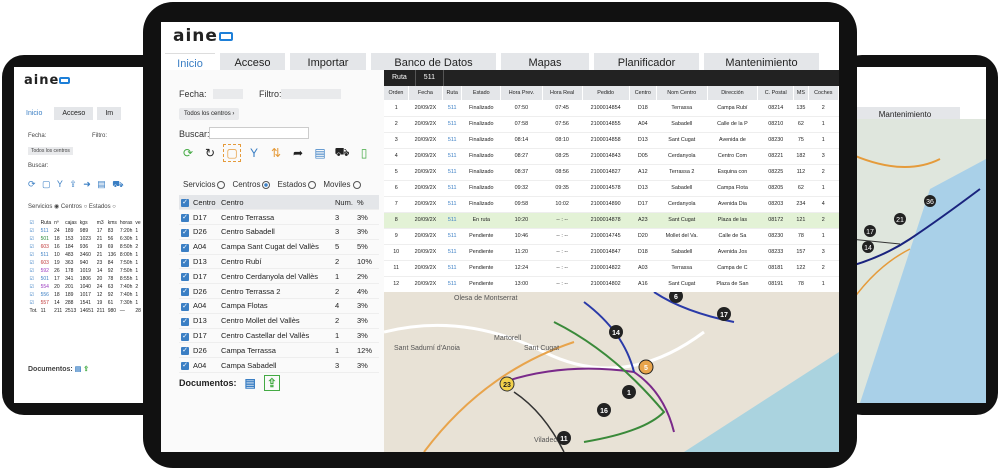 This screenshot has height=470, width=1000. What do you see at coordinates (254, 153) in the screenshot?
I see `merge-icon: Y` at bounding box center [254, 153].